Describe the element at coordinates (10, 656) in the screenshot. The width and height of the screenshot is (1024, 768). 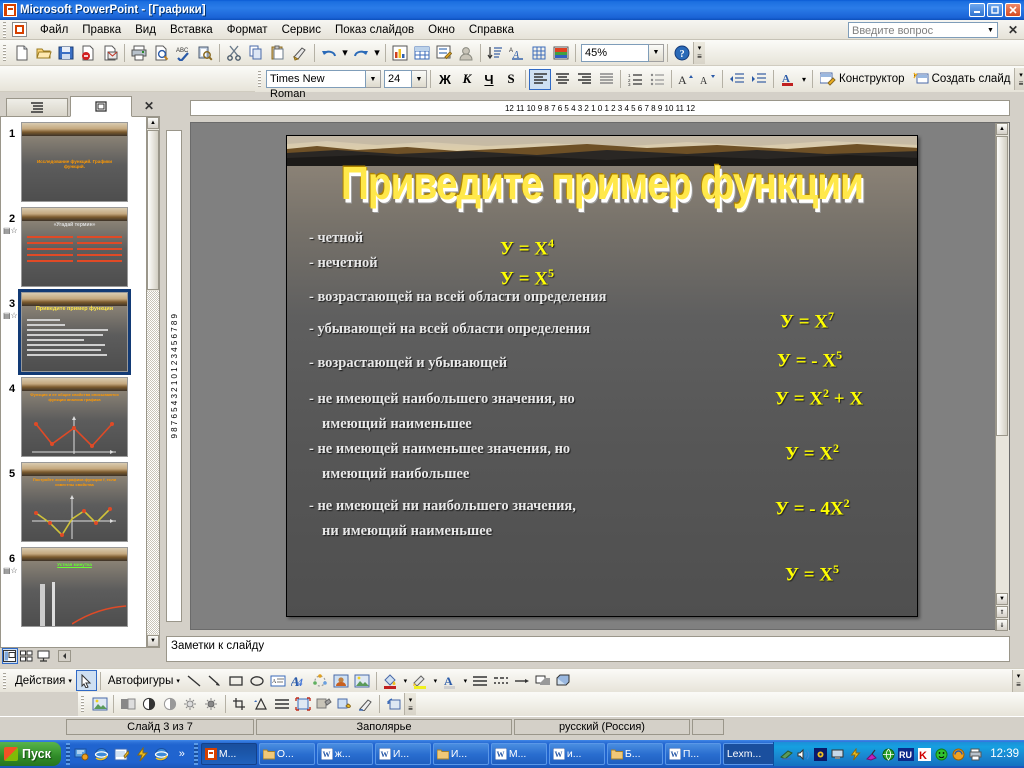
I see `normal-view-button` at that location.